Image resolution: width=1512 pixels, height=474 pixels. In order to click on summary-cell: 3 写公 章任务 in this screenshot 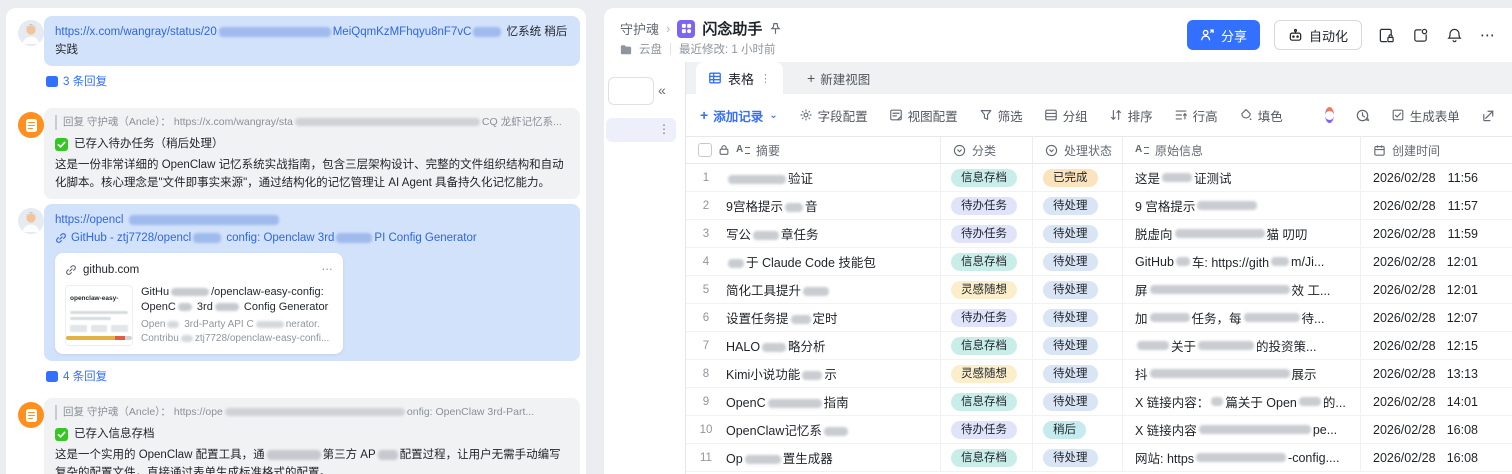, I will do `click(813, 233)`.